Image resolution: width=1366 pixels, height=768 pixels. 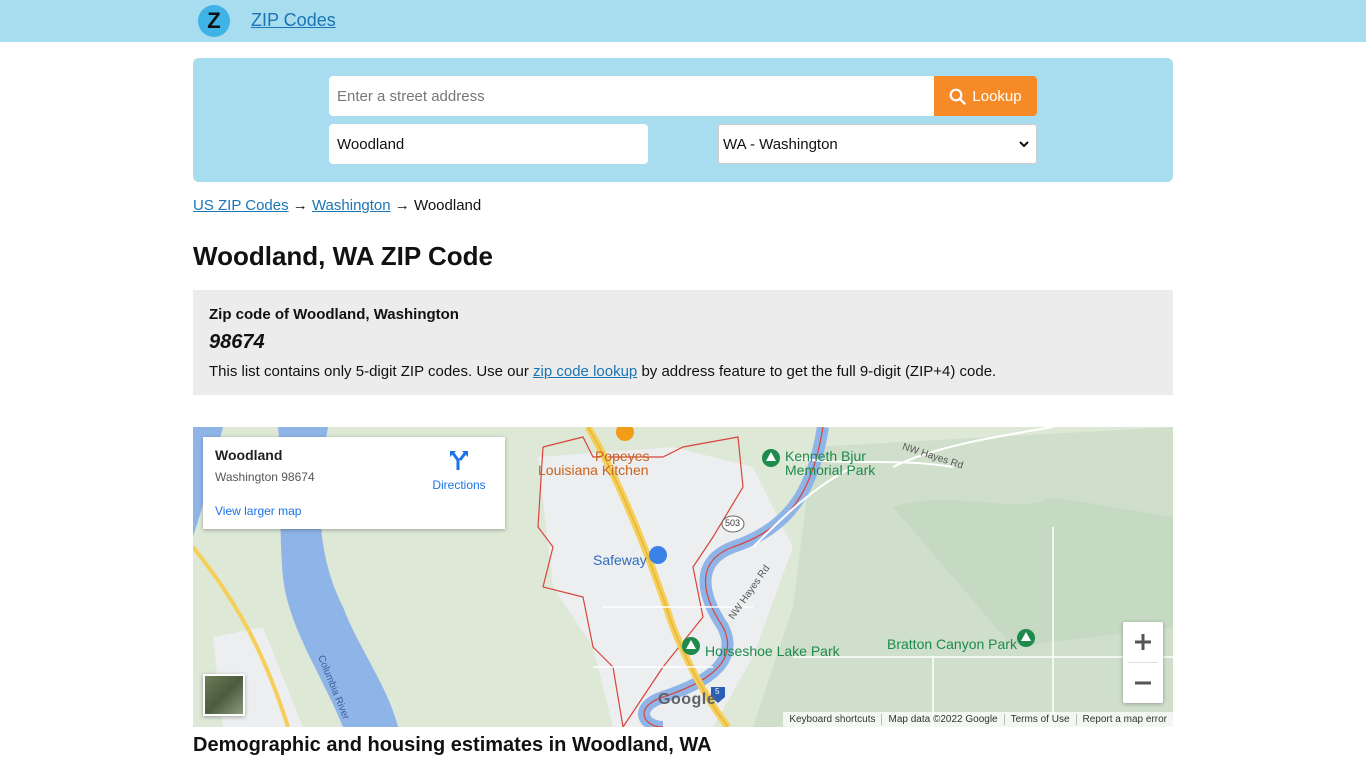 I want to click on map-label-horseshoe-lake-park: Horseshoe Lake Park, so click(x=772, y=651).